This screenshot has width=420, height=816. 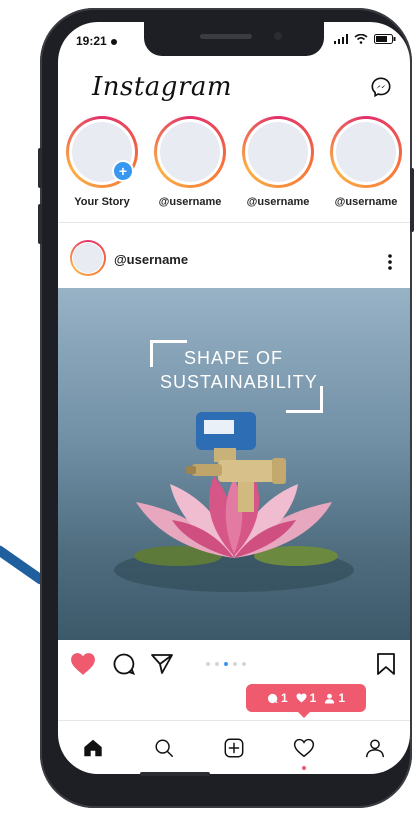 What do you see at coordinates (234, 222) in the screenshot?
I see `divider` at bounding box center [234, 222].